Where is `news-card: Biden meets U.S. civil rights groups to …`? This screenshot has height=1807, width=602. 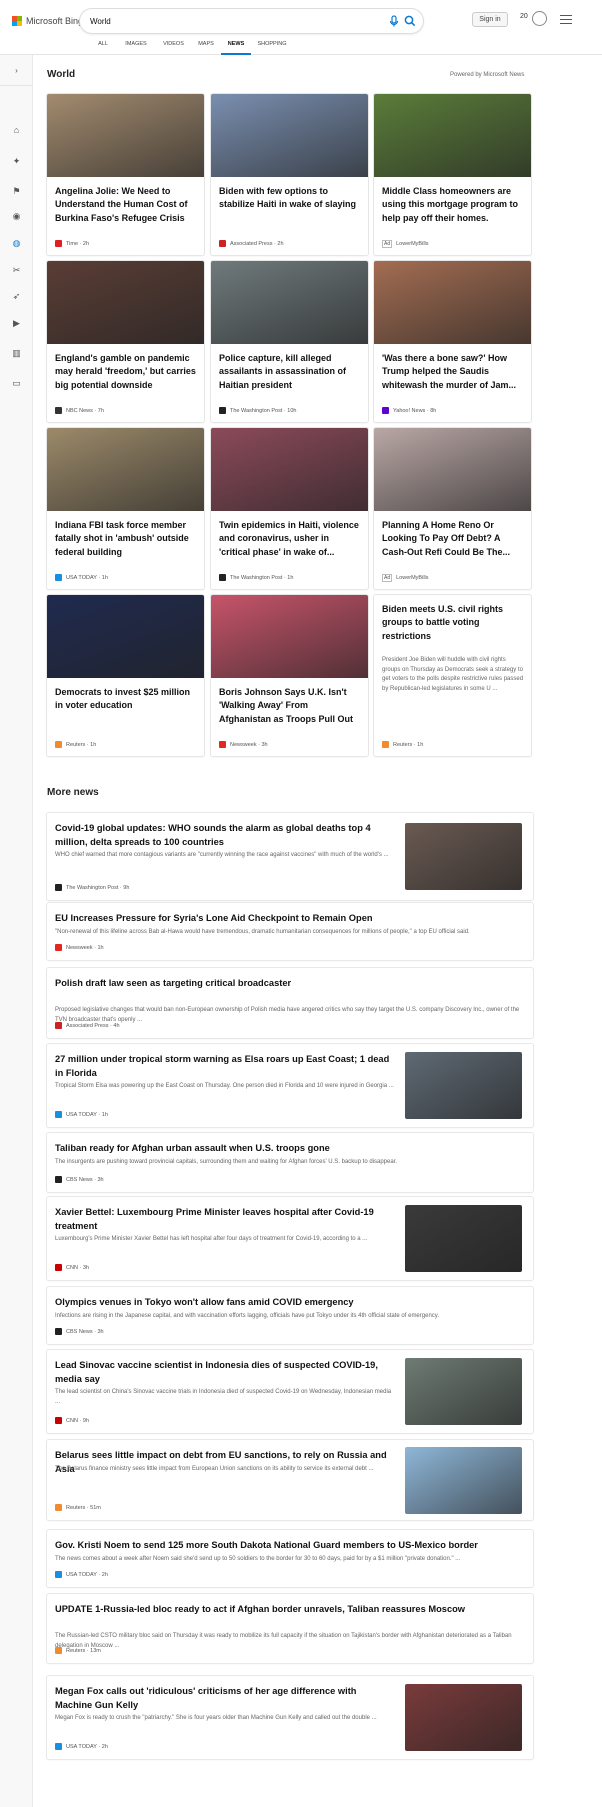
news-card: Biden meets U.S. civil rights groups to … is located at coordinates (452, 675).